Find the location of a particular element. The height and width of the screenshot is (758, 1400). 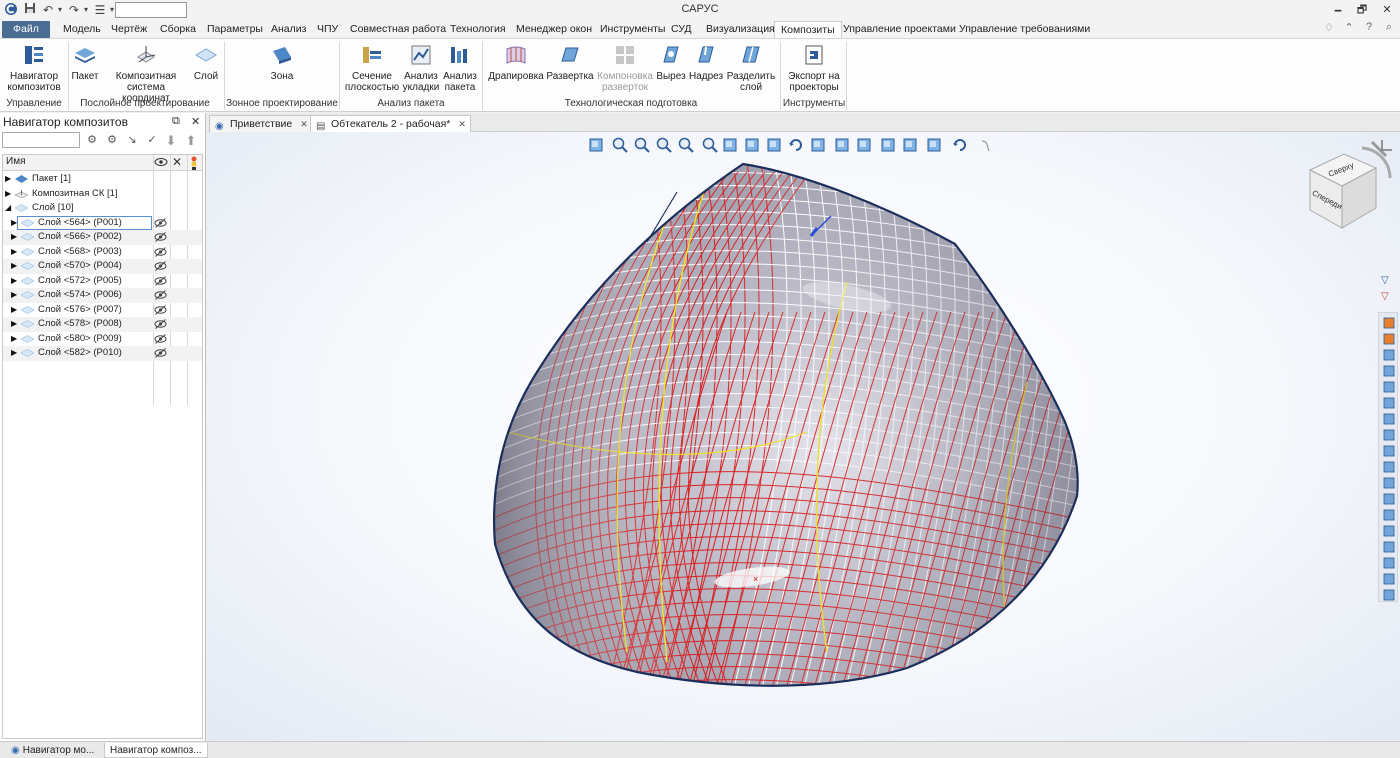

menu-tab-collaboration: Совместная работа is located at coordinates (398, 29).